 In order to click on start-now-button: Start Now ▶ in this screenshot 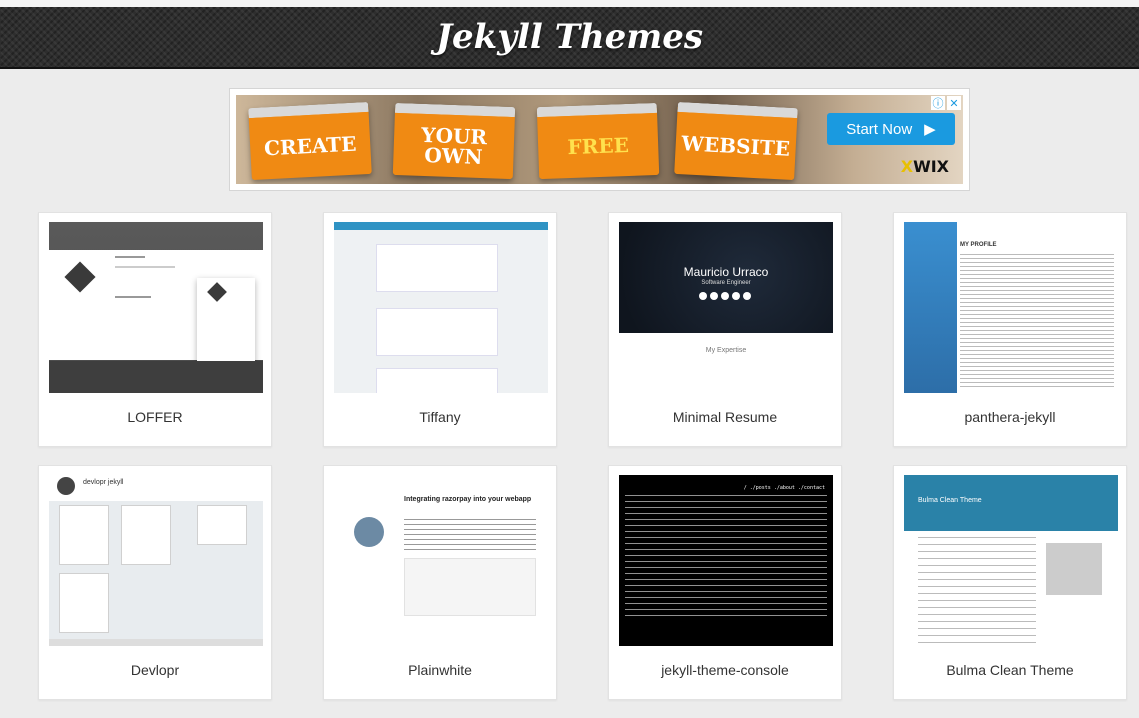, I will do `click(891, 129)`.